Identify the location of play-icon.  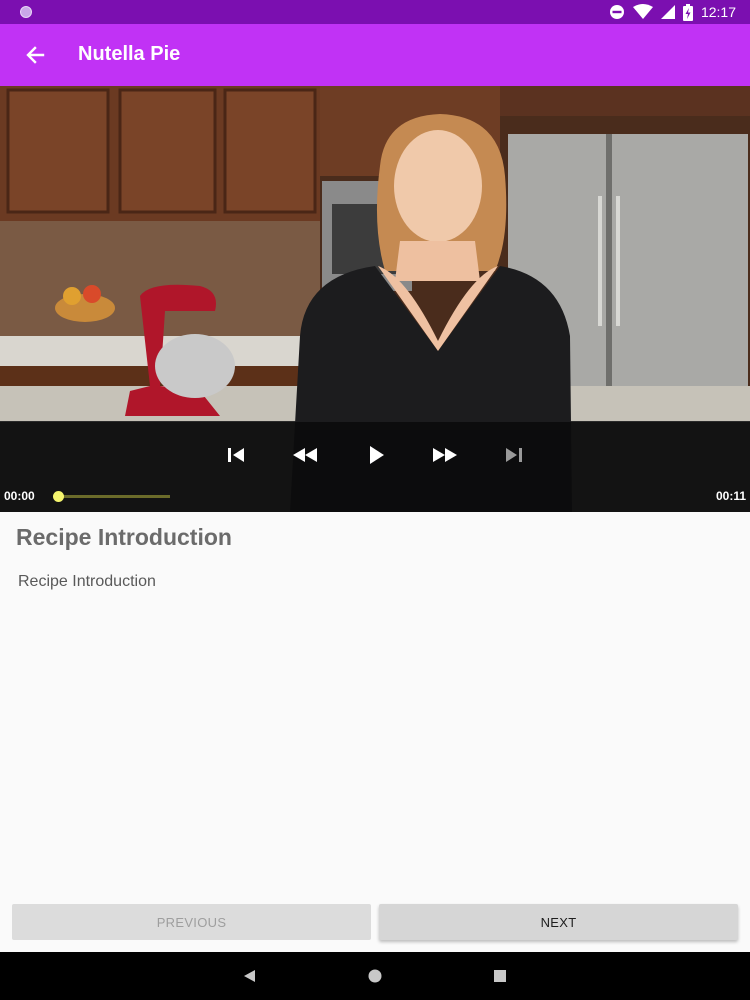
(377, 455).